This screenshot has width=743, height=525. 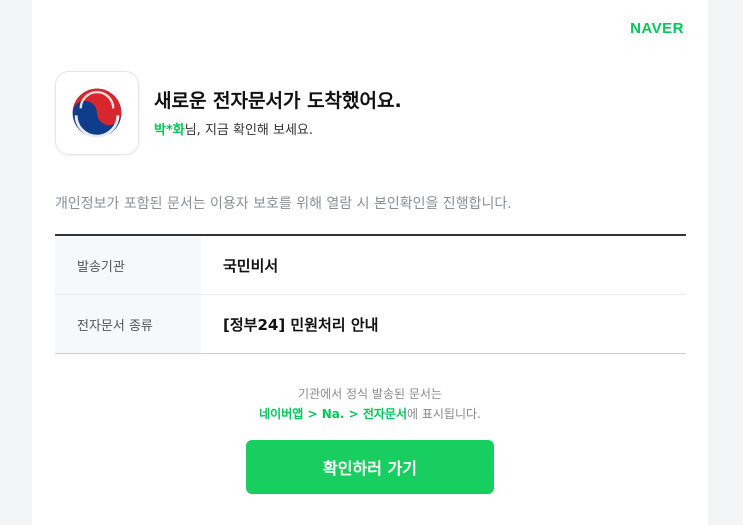 I want to click on sender-app-tile, so click(x=97, y=113).